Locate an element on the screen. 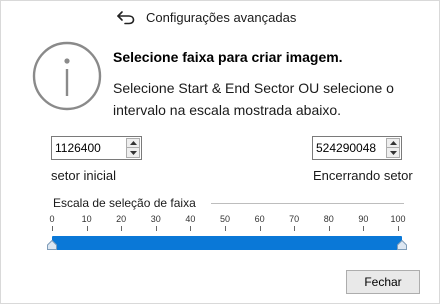 The image size is (440, 304). range-end-handle is located at coordinates (402, 243).